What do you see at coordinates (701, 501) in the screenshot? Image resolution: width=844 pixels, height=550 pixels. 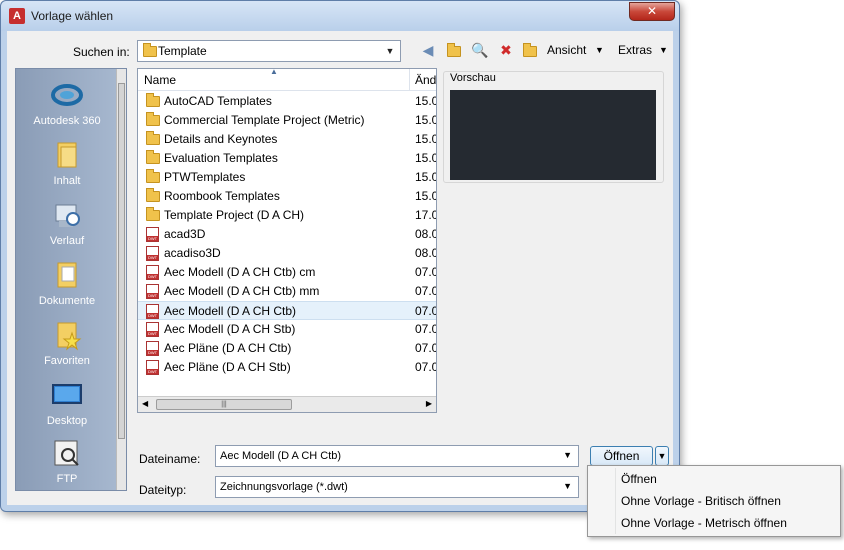 I see `menu-item-open-imperial: Ohne Vorlage - Britisch öffnen` at bounding box center [701, 501].